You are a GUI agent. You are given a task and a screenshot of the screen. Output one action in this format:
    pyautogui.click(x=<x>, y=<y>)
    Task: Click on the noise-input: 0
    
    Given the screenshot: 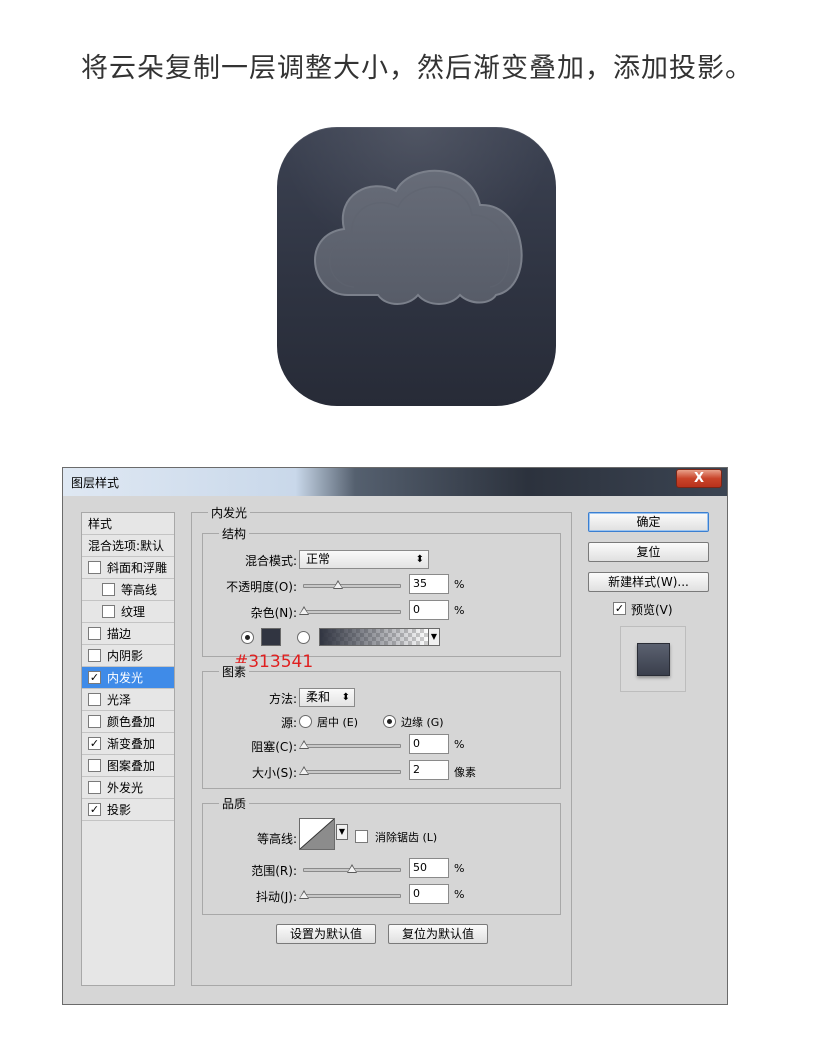 What is the action you would take?
    pyautogui.click(x=429, y=610)
    